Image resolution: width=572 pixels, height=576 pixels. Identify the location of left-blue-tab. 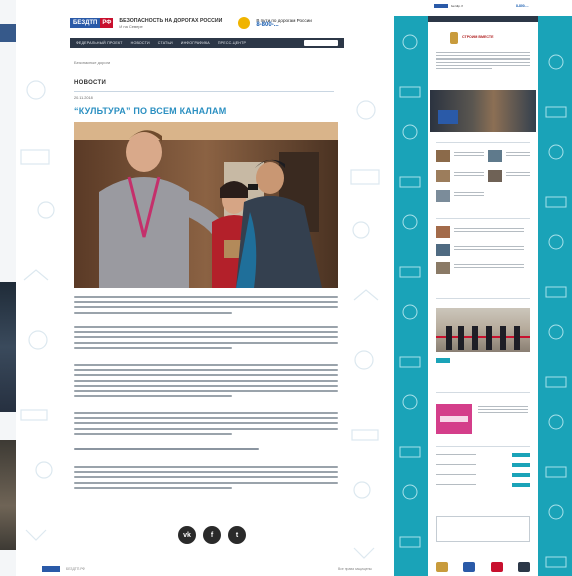
(8, 33).